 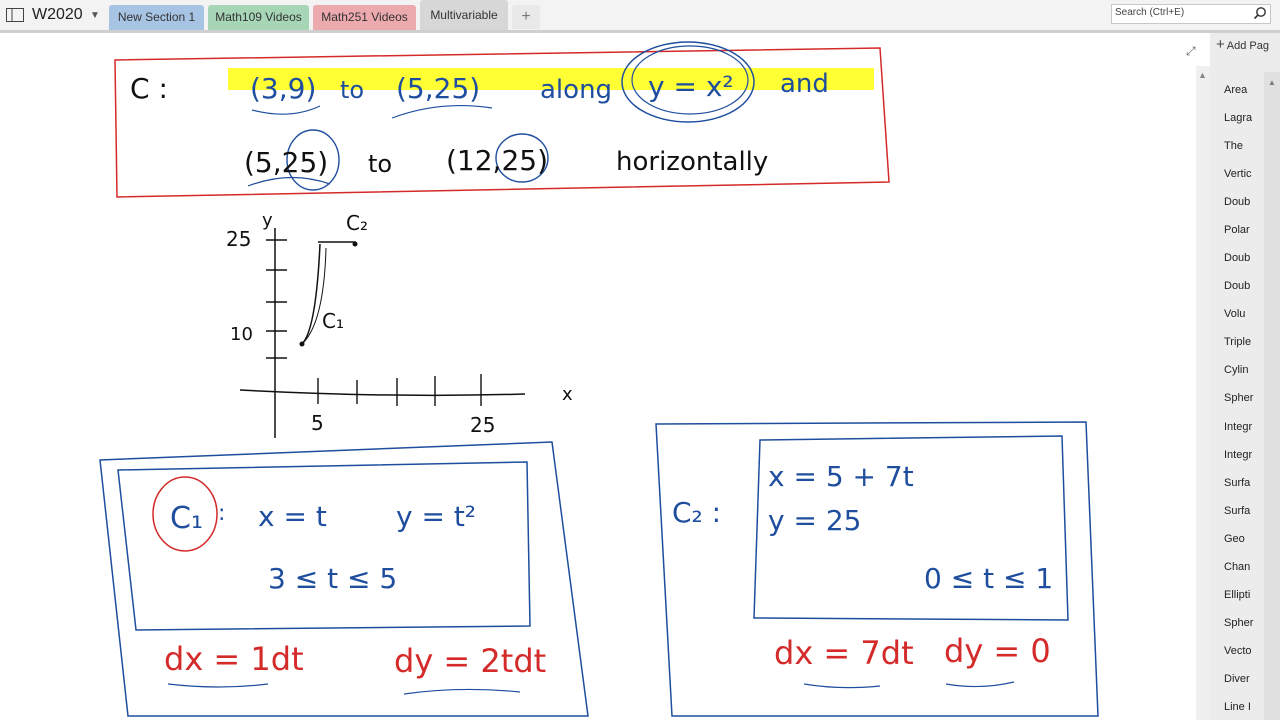 I want to click on tick-label: 10, so click(x=241, y=334).